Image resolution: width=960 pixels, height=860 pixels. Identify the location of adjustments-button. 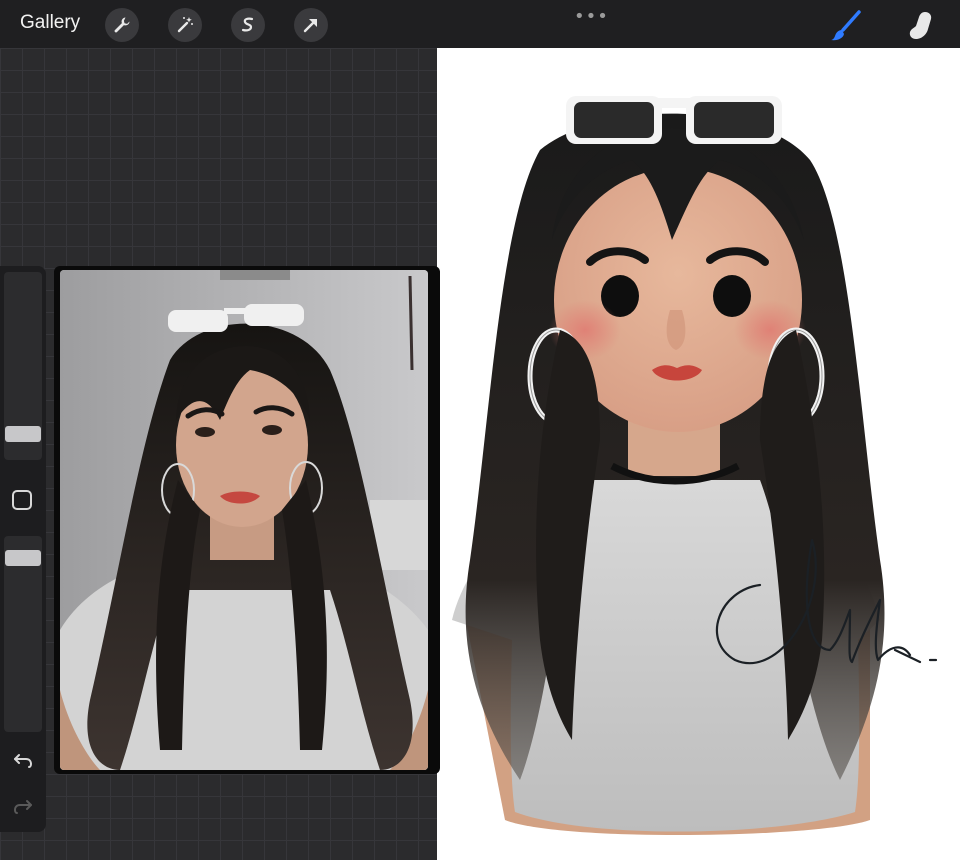
(185, 25).